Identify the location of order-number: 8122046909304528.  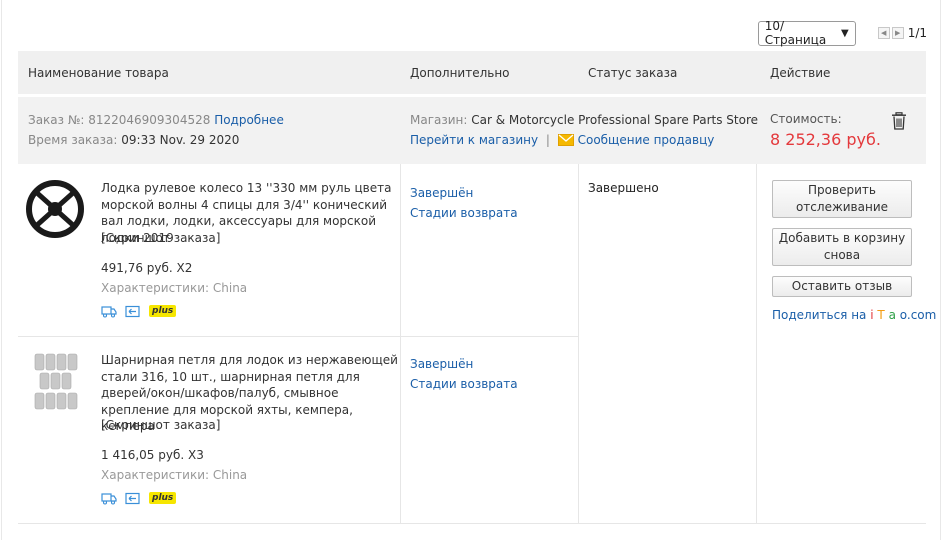
(149, 120).